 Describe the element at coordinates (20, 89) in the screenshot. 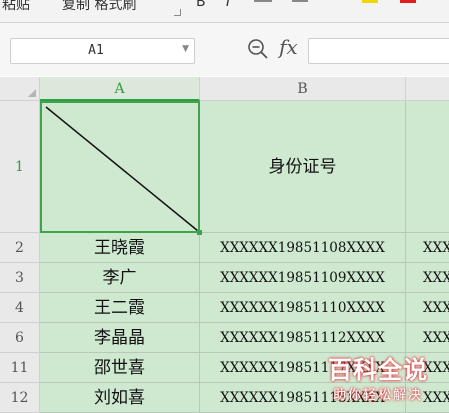

I see `select-all-corner` at that location.